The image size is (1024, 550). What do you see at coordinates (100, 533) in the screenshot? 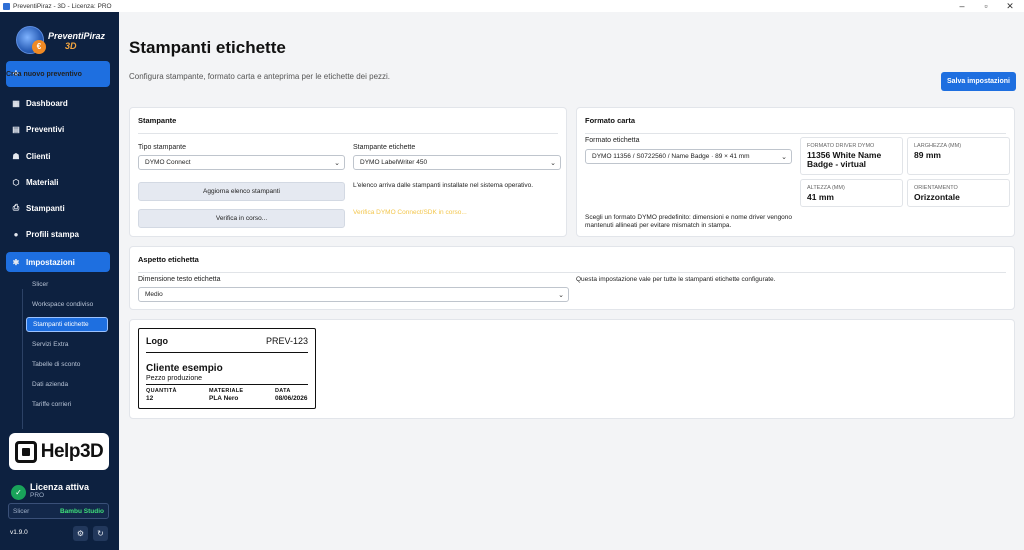
I see `sync-icon: ↻` at bounding box center [100, 533].